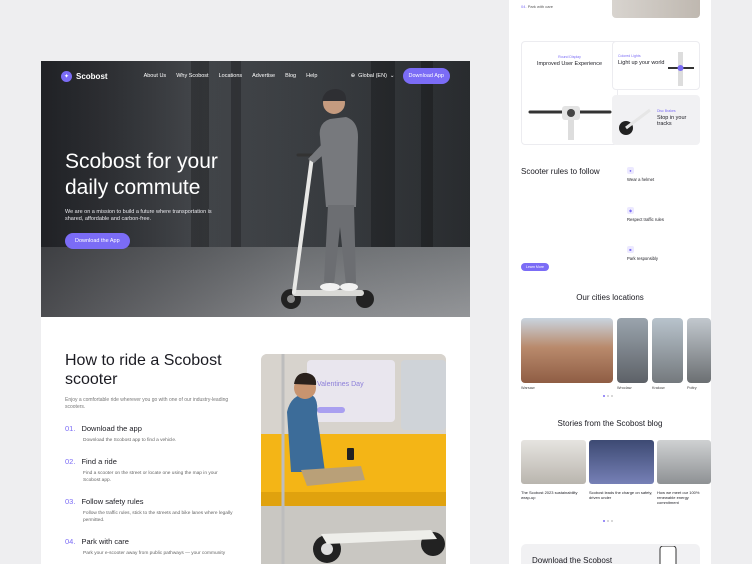  Describe the element at coordinates (662, 174) in the screenshot. I see `rule-item: ● Wear a helmet` at that location.